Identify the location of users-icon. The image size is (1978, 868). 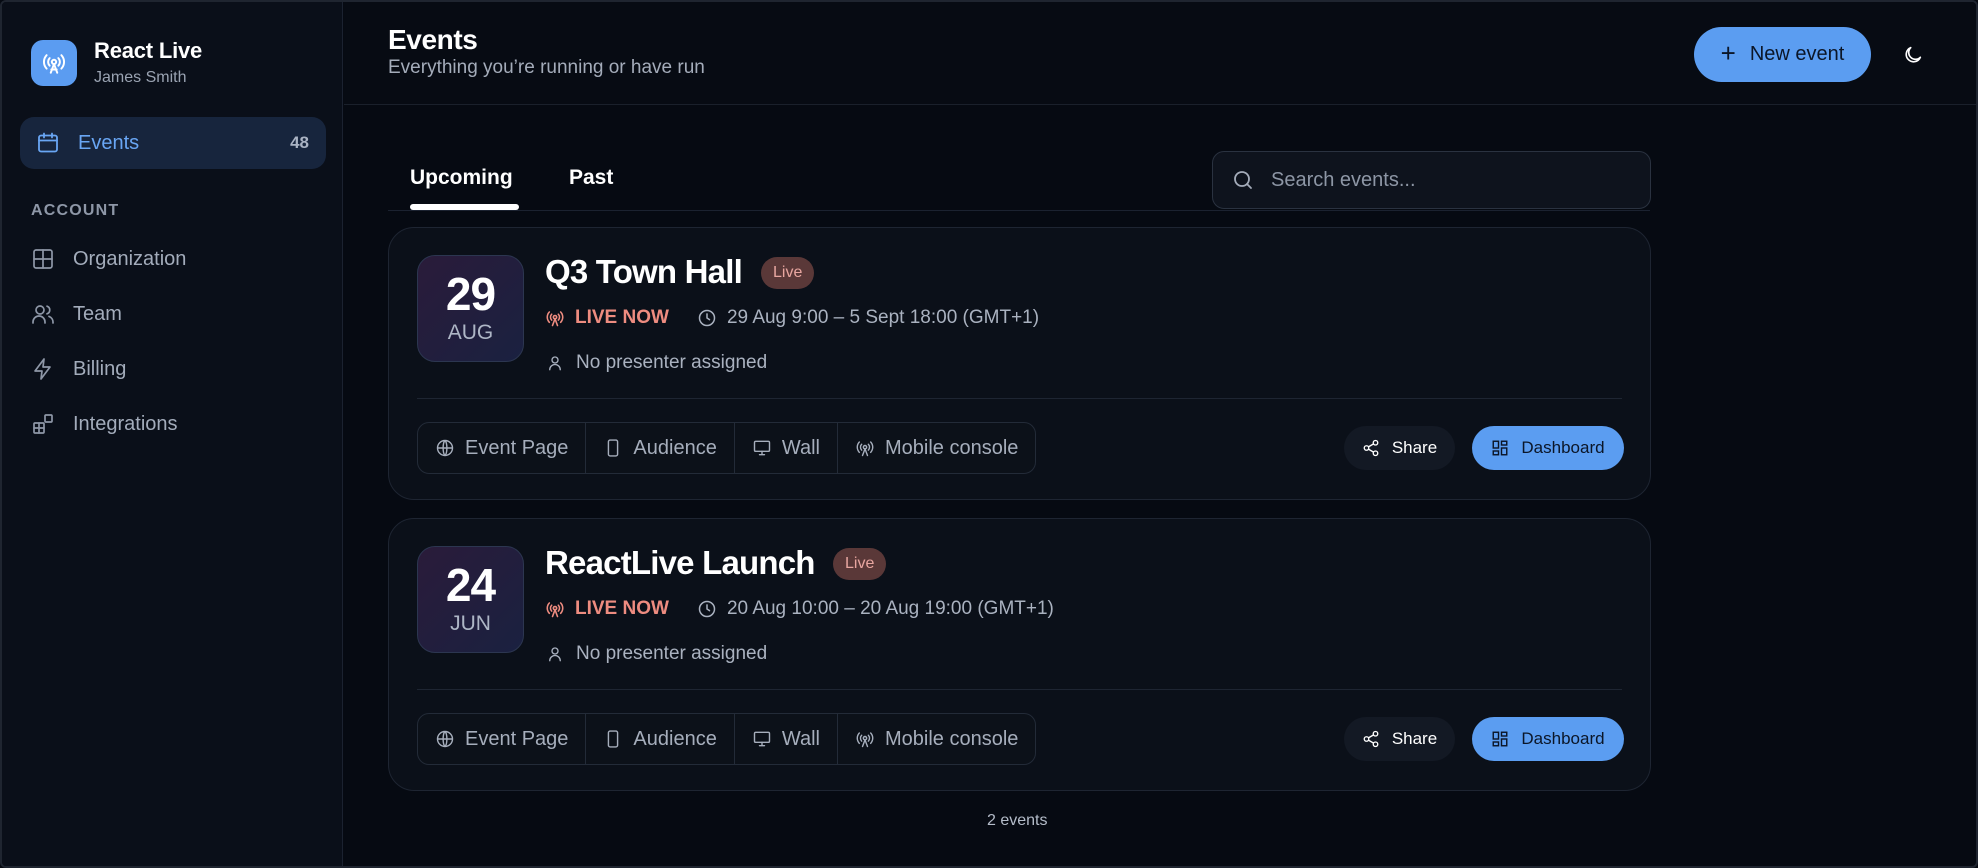
(43, 314).